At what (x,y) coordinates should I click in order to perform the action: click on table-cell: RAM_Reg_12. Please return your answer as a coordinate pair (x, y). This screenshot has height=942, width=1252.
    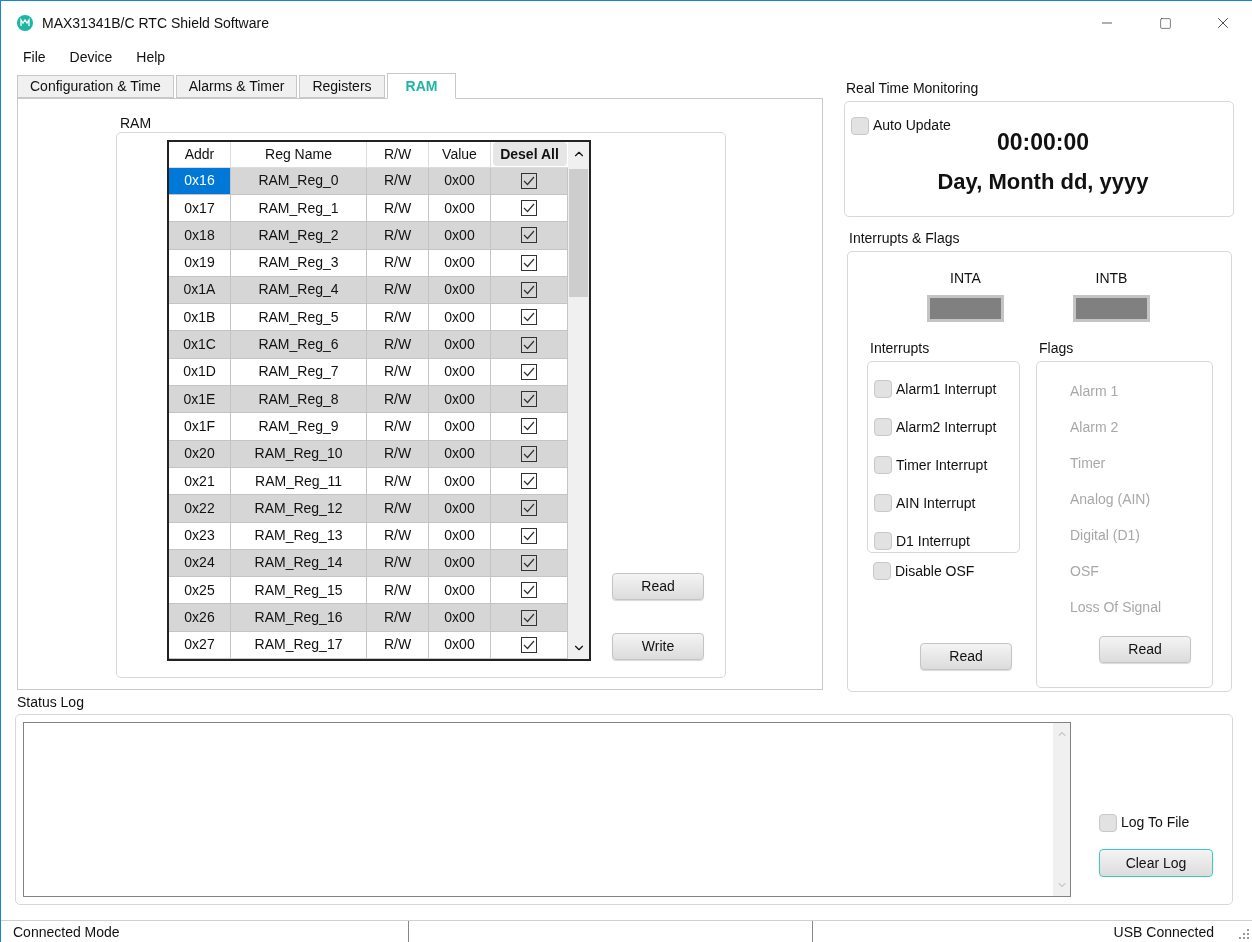
    Looking at the image, I should click on (299, 509).